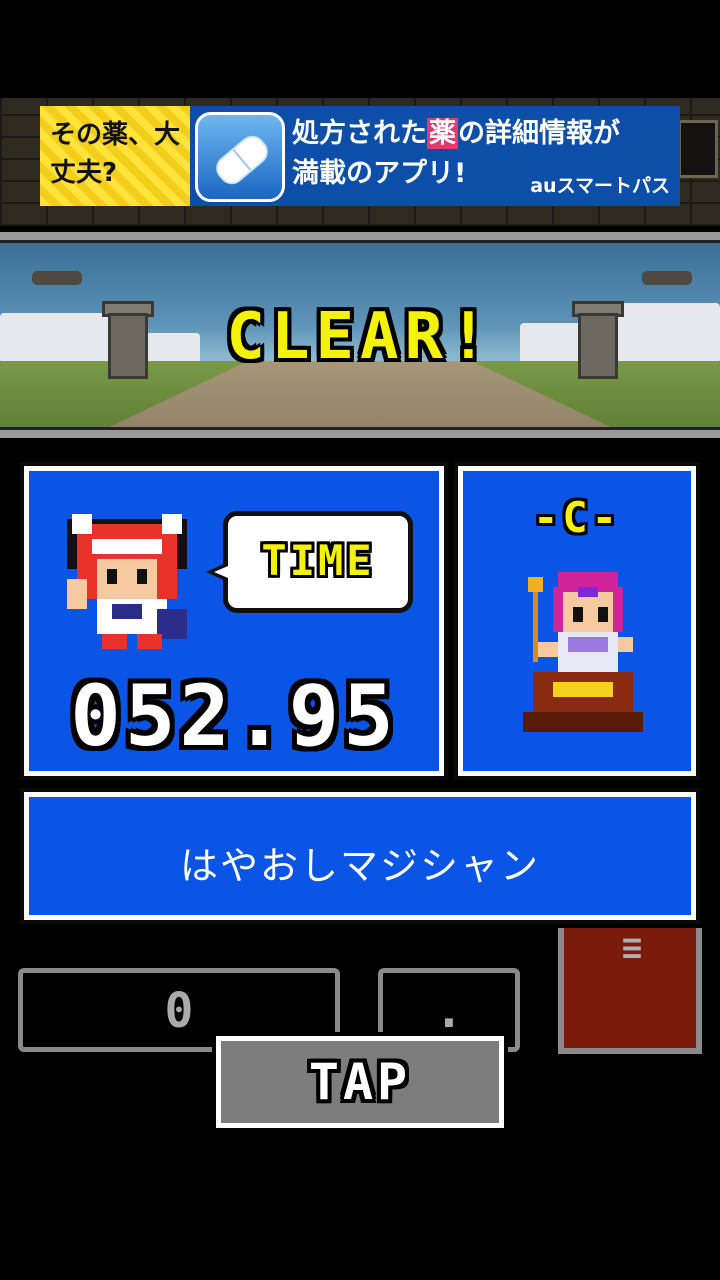 The image size is (720, 1280). What do you see at coordinates (360, 156) in the screenshot?
I see `ad-banner: その薬、大丈夫? 処方された薬の詳細情報が 満載のアプリ! auスマートパス` at bounding box center [360, 156].